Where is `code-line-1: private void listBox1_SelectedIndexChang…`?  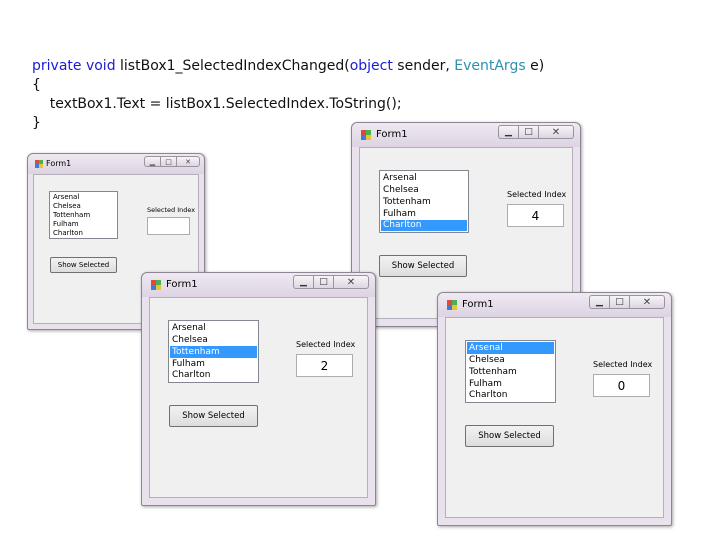
code-line-1: private void listBox1_SelectedIndexChang… is located at coordinates (288, 66).